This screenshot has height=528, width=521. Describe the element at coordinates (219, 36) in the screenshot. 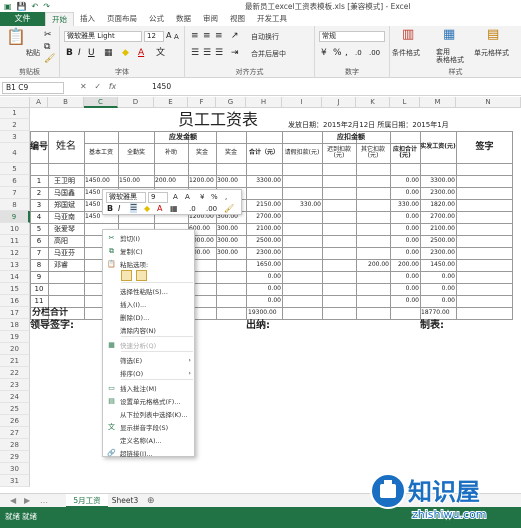

I see `align-bottom-icon: ≡` at that location.